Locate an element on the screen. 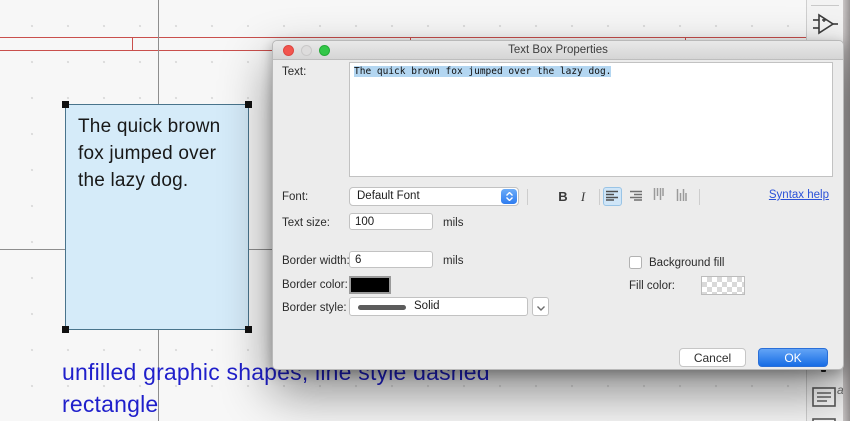 The height and width of the screenshot is (421, 850). dialog-titlebar: Text Box Properties is located at coordinates (558, 50).